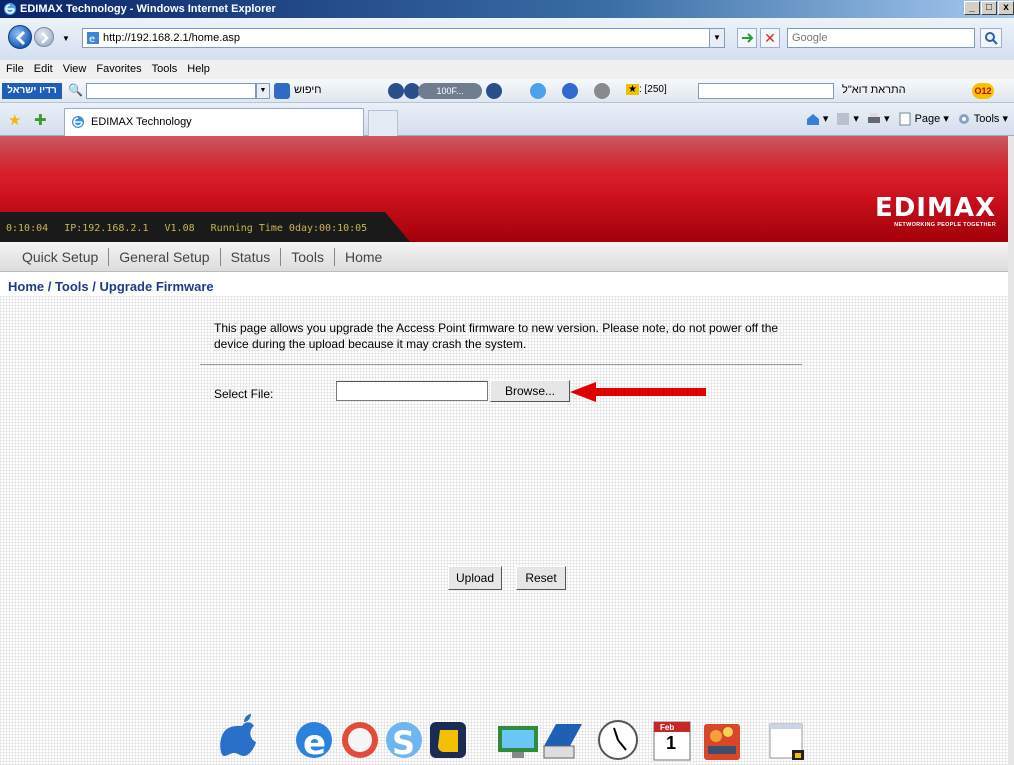  I want to click on counter-icon: ★, so click(632, 89).